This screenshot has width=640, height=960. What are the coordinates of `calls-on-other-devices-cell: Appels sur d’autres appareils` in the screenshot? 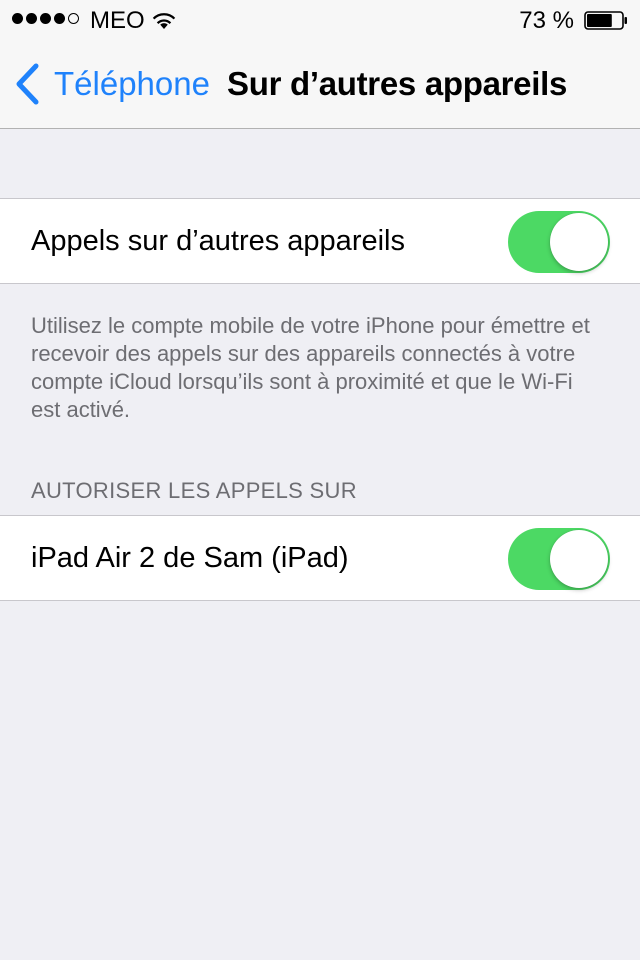 It's located at (320, 241).